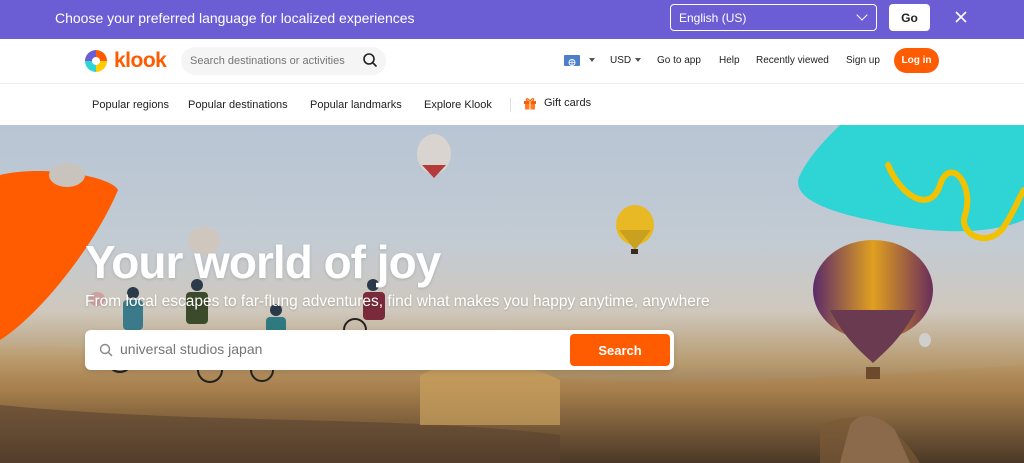  I want to click on hero-search-button: Search, so click(620, 350).